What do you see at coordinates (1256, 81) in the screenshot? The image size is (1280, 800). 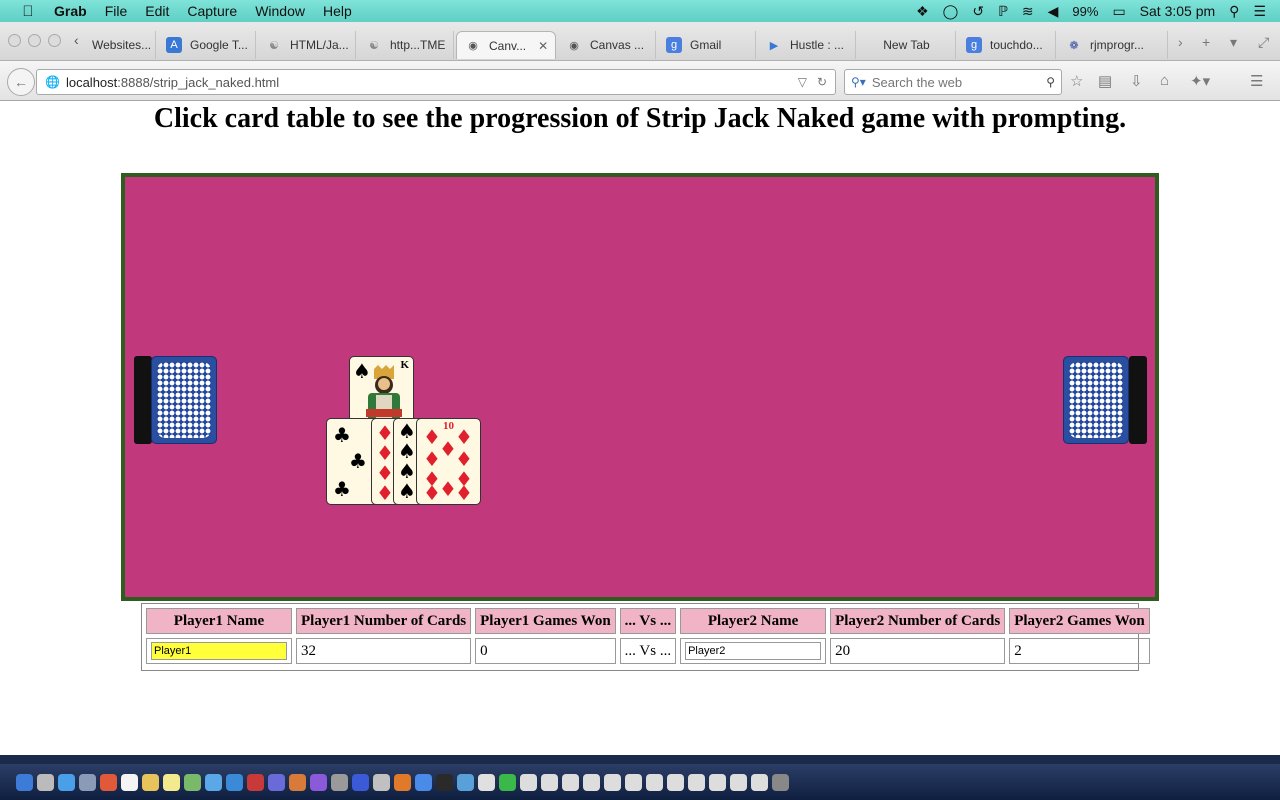 I see `menu-icon: ☰` at bounding box center [1256, 81].